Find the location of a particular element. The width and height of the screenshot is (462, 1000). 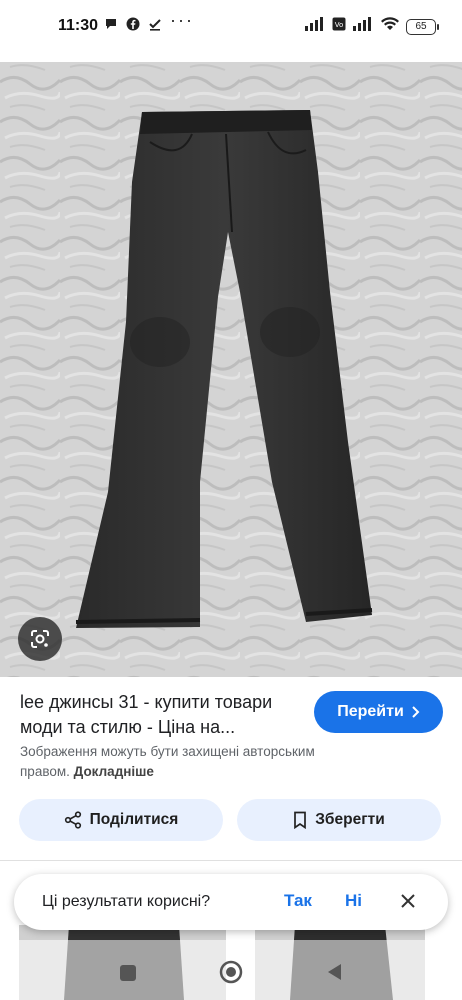

close-button is located at coordinates (408, 901).